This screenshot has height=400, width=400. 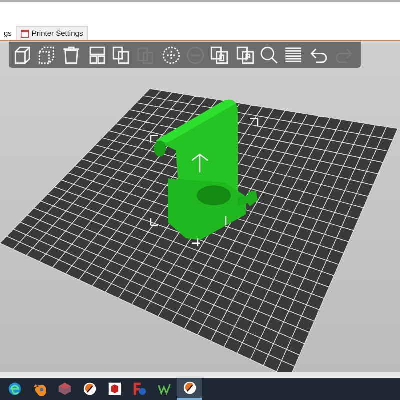 I want to click on split-parts-icon, so click(x=245, y=55).